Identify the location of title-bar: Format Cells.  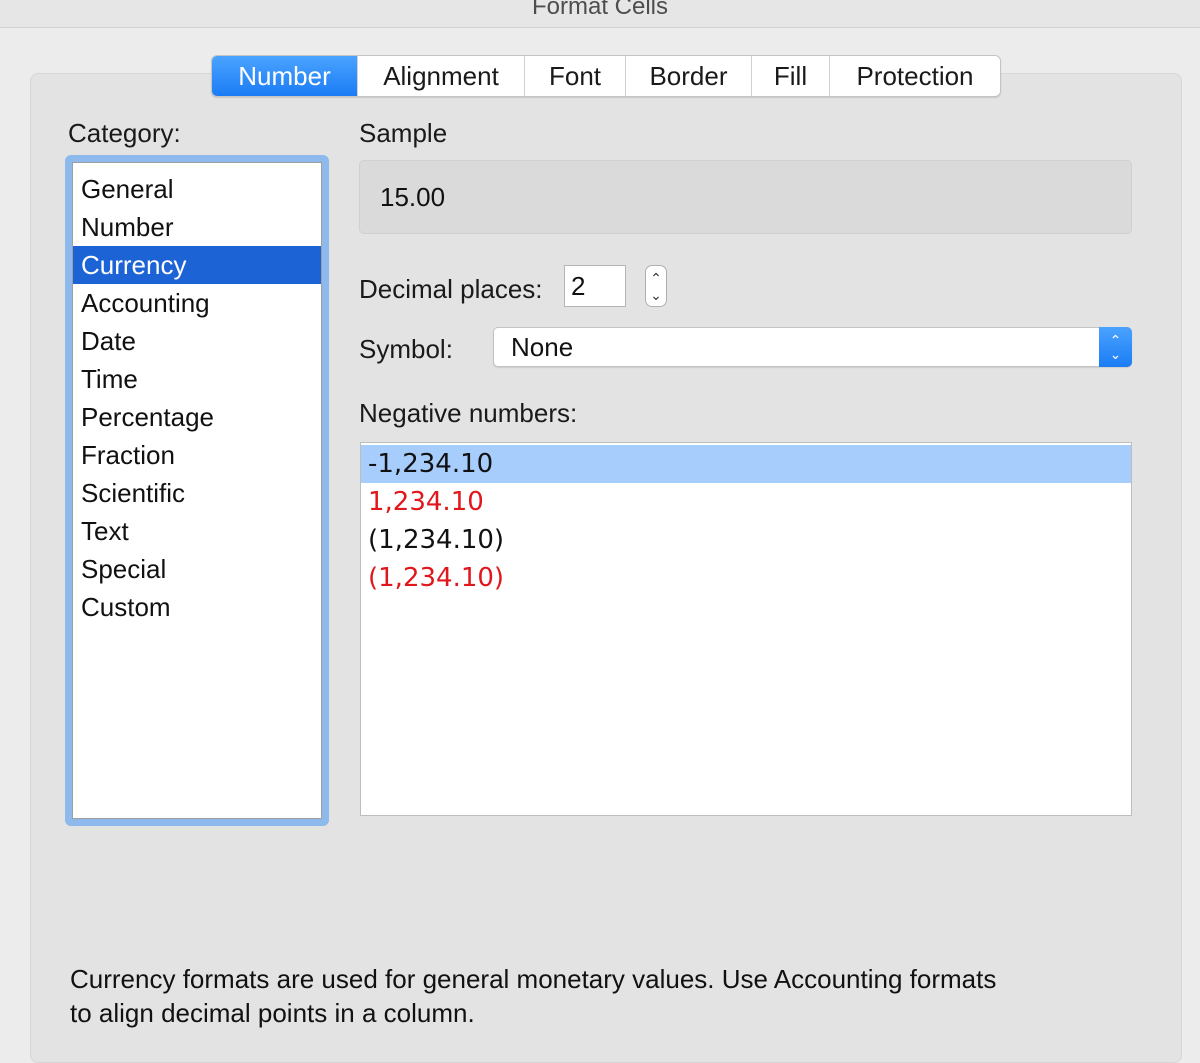
(600, 14).